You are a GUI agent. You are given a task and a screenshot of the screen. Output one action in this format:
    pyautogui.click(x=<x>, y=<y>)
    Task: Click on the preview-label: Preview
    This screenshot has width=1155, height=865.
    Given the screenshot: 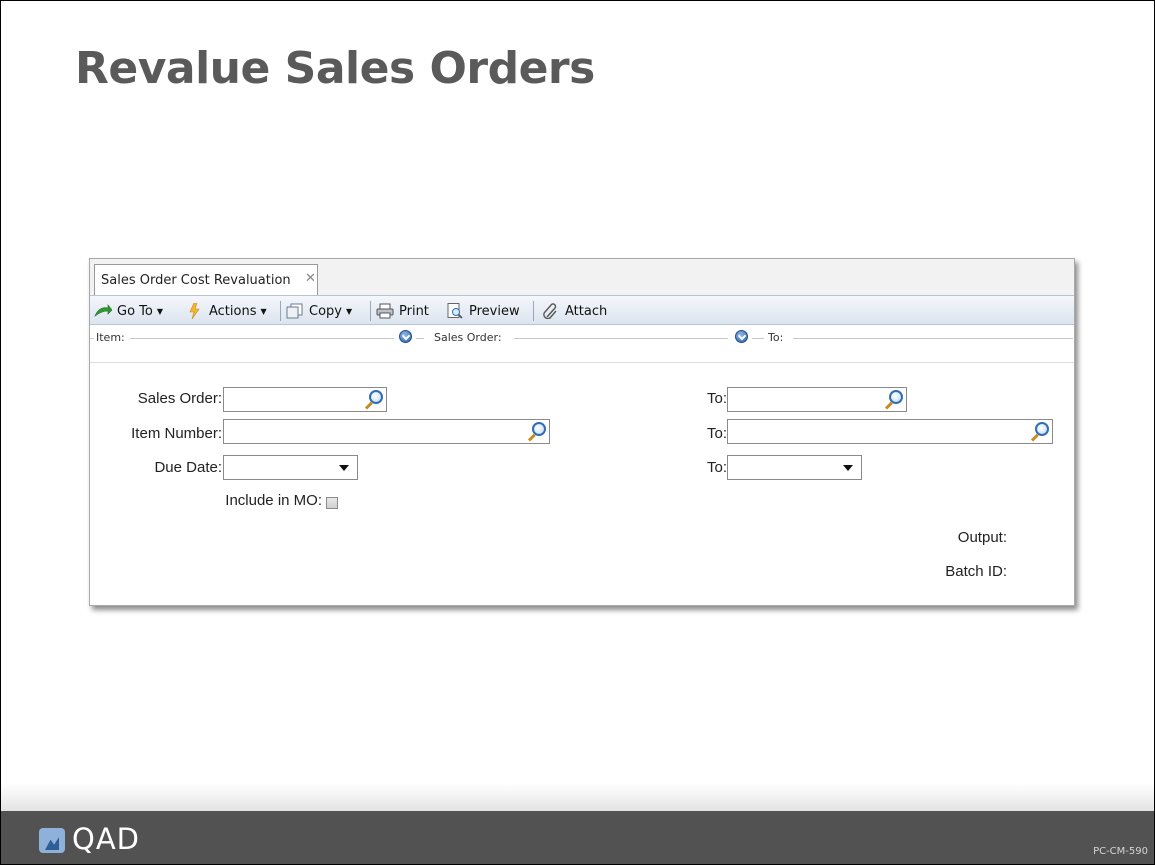 What is the action you would take?
    pyautogui.click(x=494, y=311)
    